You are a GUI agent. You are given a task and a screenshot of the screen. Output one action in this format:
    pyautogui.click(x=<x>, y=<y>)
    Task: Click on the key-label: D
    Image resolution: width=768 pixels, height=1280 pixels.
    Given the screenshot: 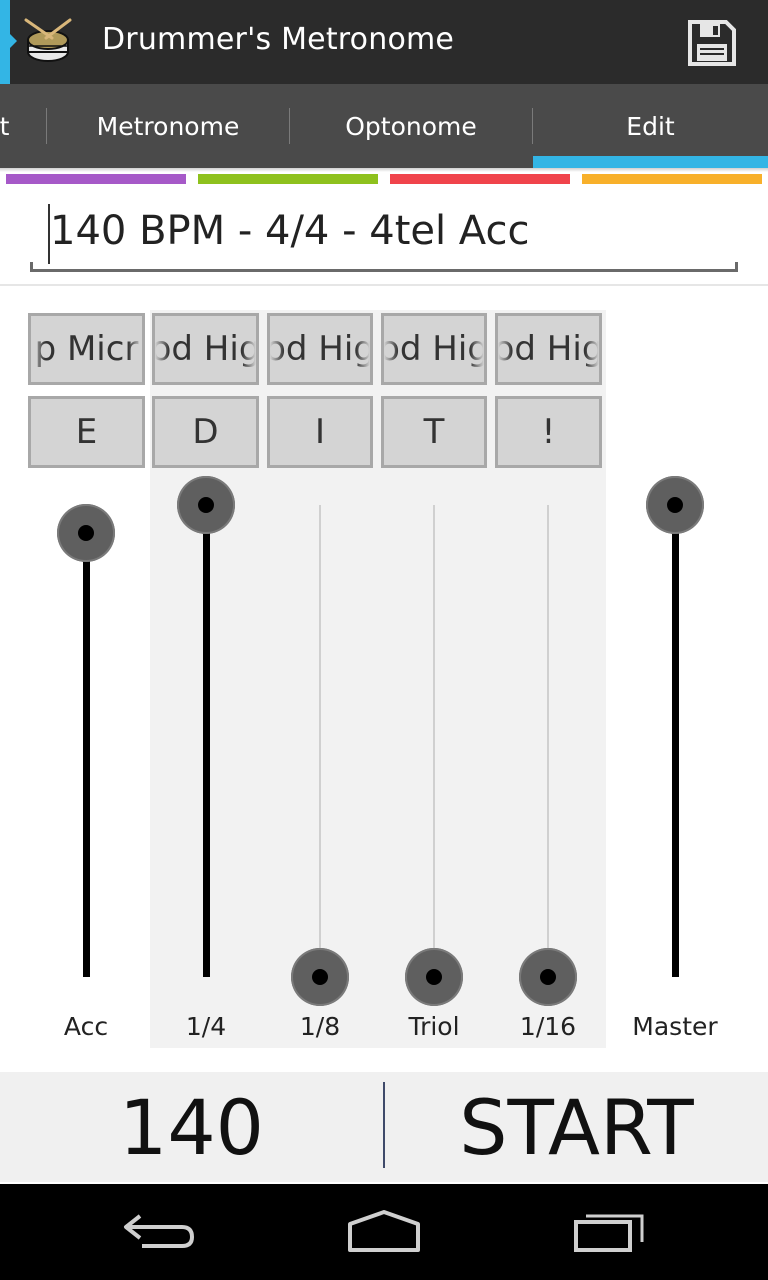 What is the action you would take?
    pyautogui.click(x=205, y=432)
    